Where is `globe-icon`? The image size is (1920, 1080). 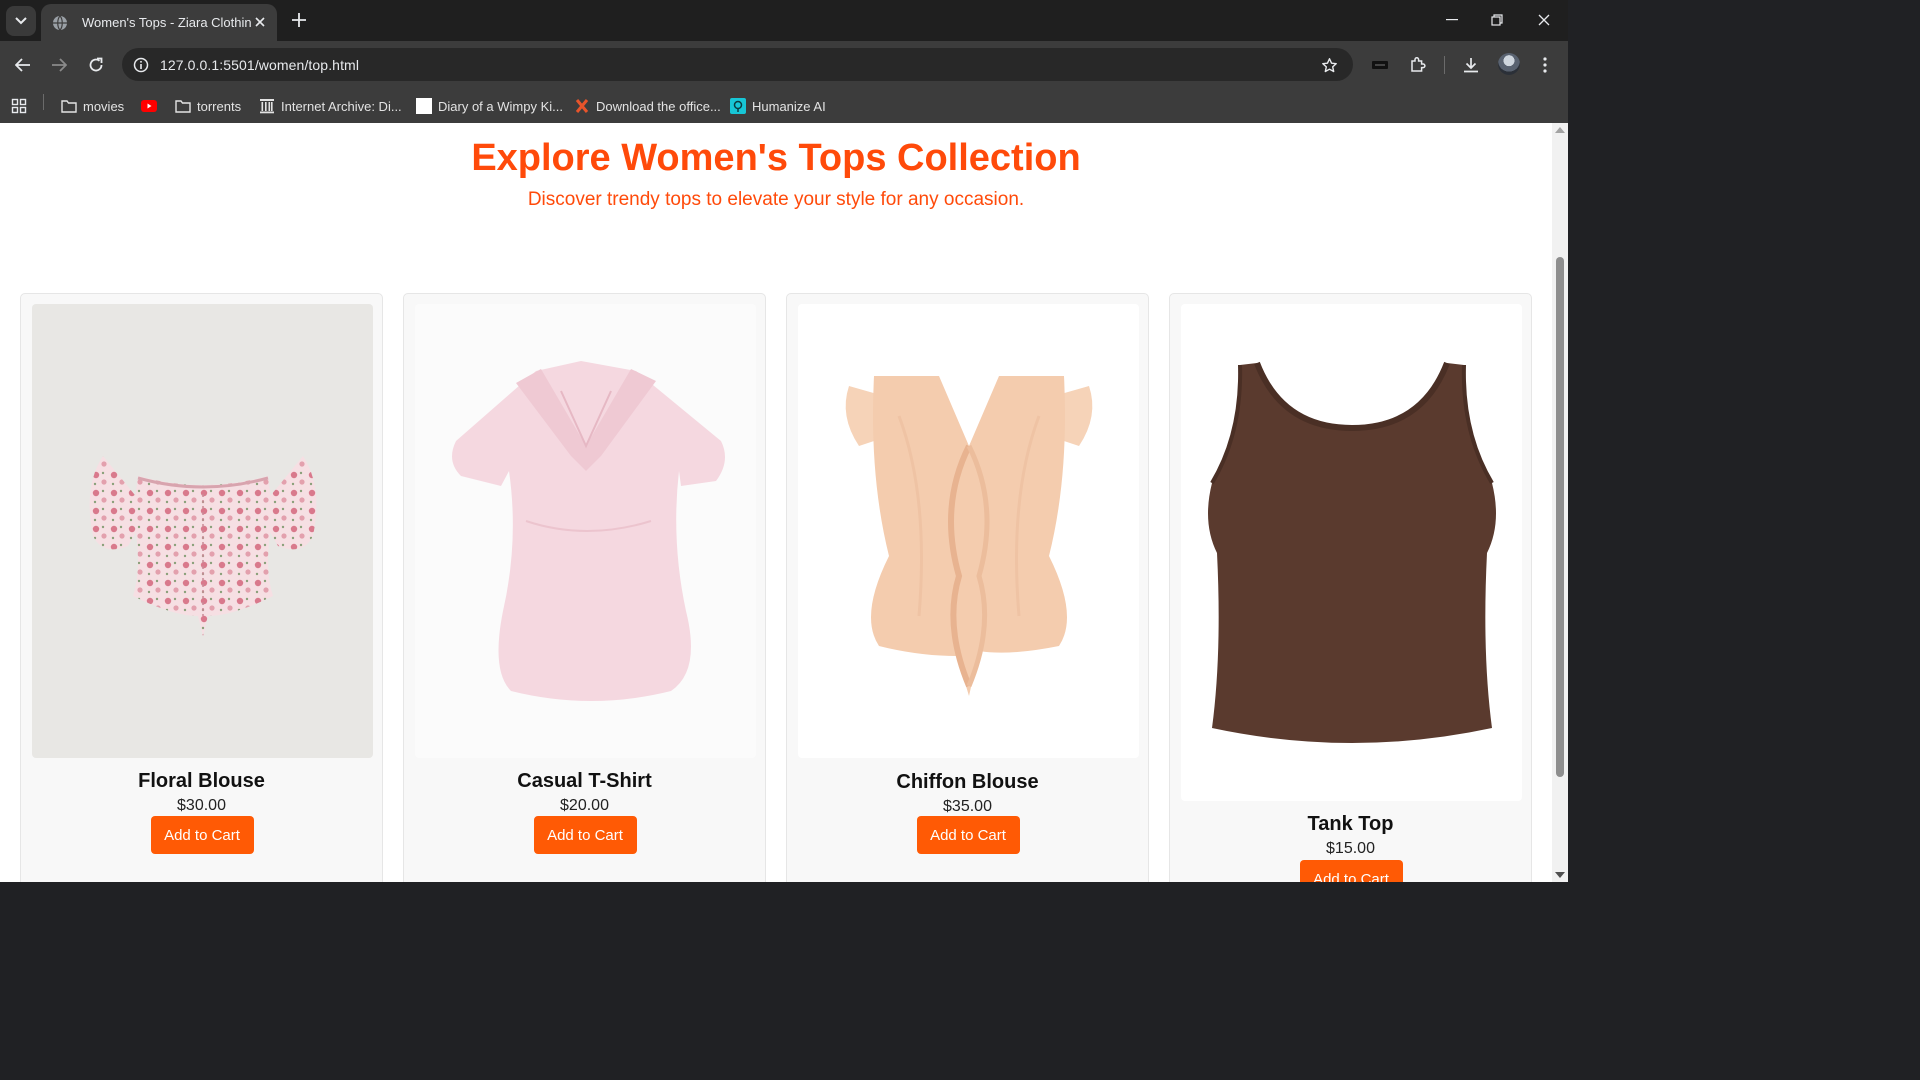 globe-icon is located at coordinates (60, 23).